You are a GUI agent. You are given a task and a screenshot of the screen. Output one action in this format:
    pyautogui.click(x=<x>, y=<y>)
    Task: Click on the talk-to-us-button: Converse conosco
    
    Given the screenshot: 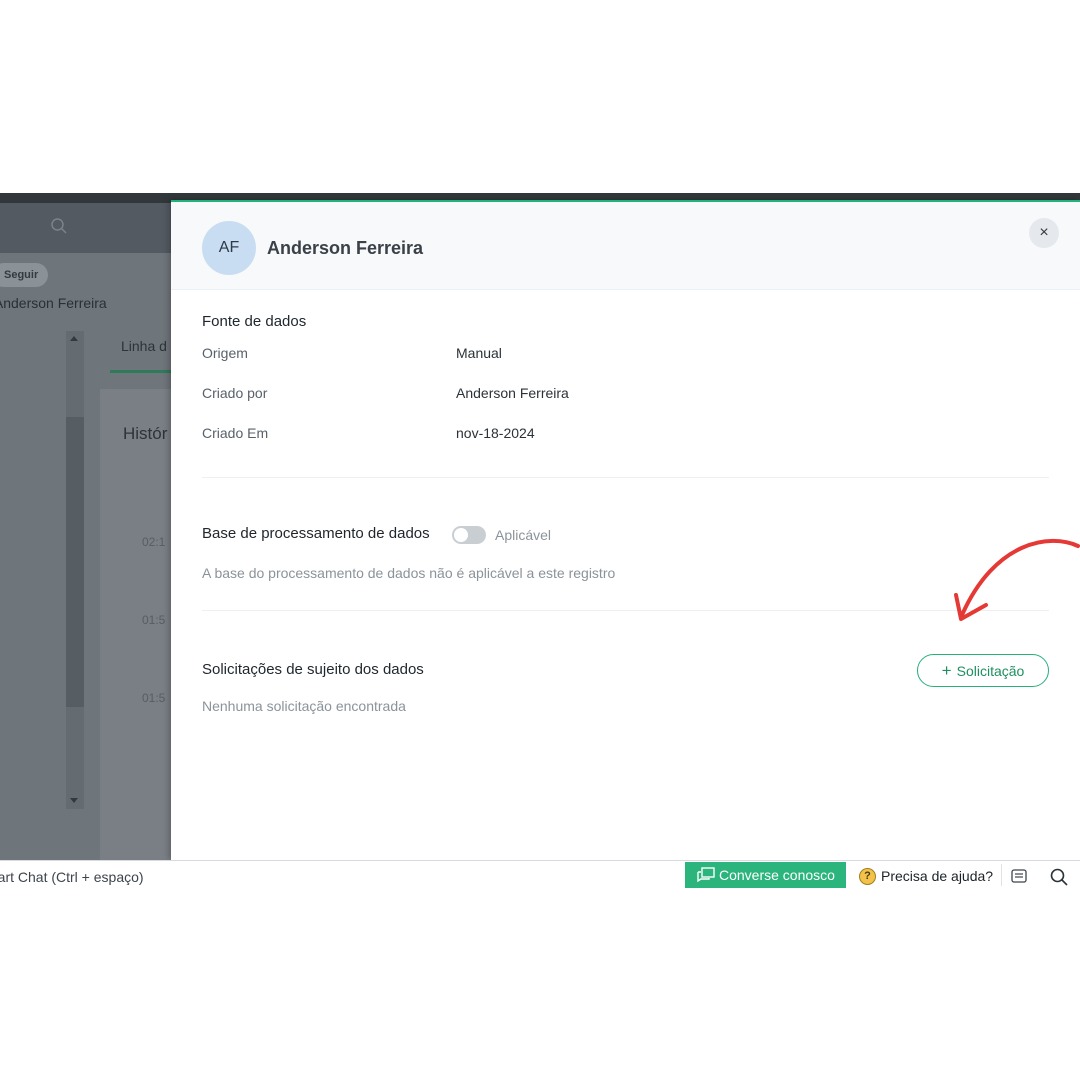 What is the action you would take?
    pyautogui.click(x=765, y=875)
    